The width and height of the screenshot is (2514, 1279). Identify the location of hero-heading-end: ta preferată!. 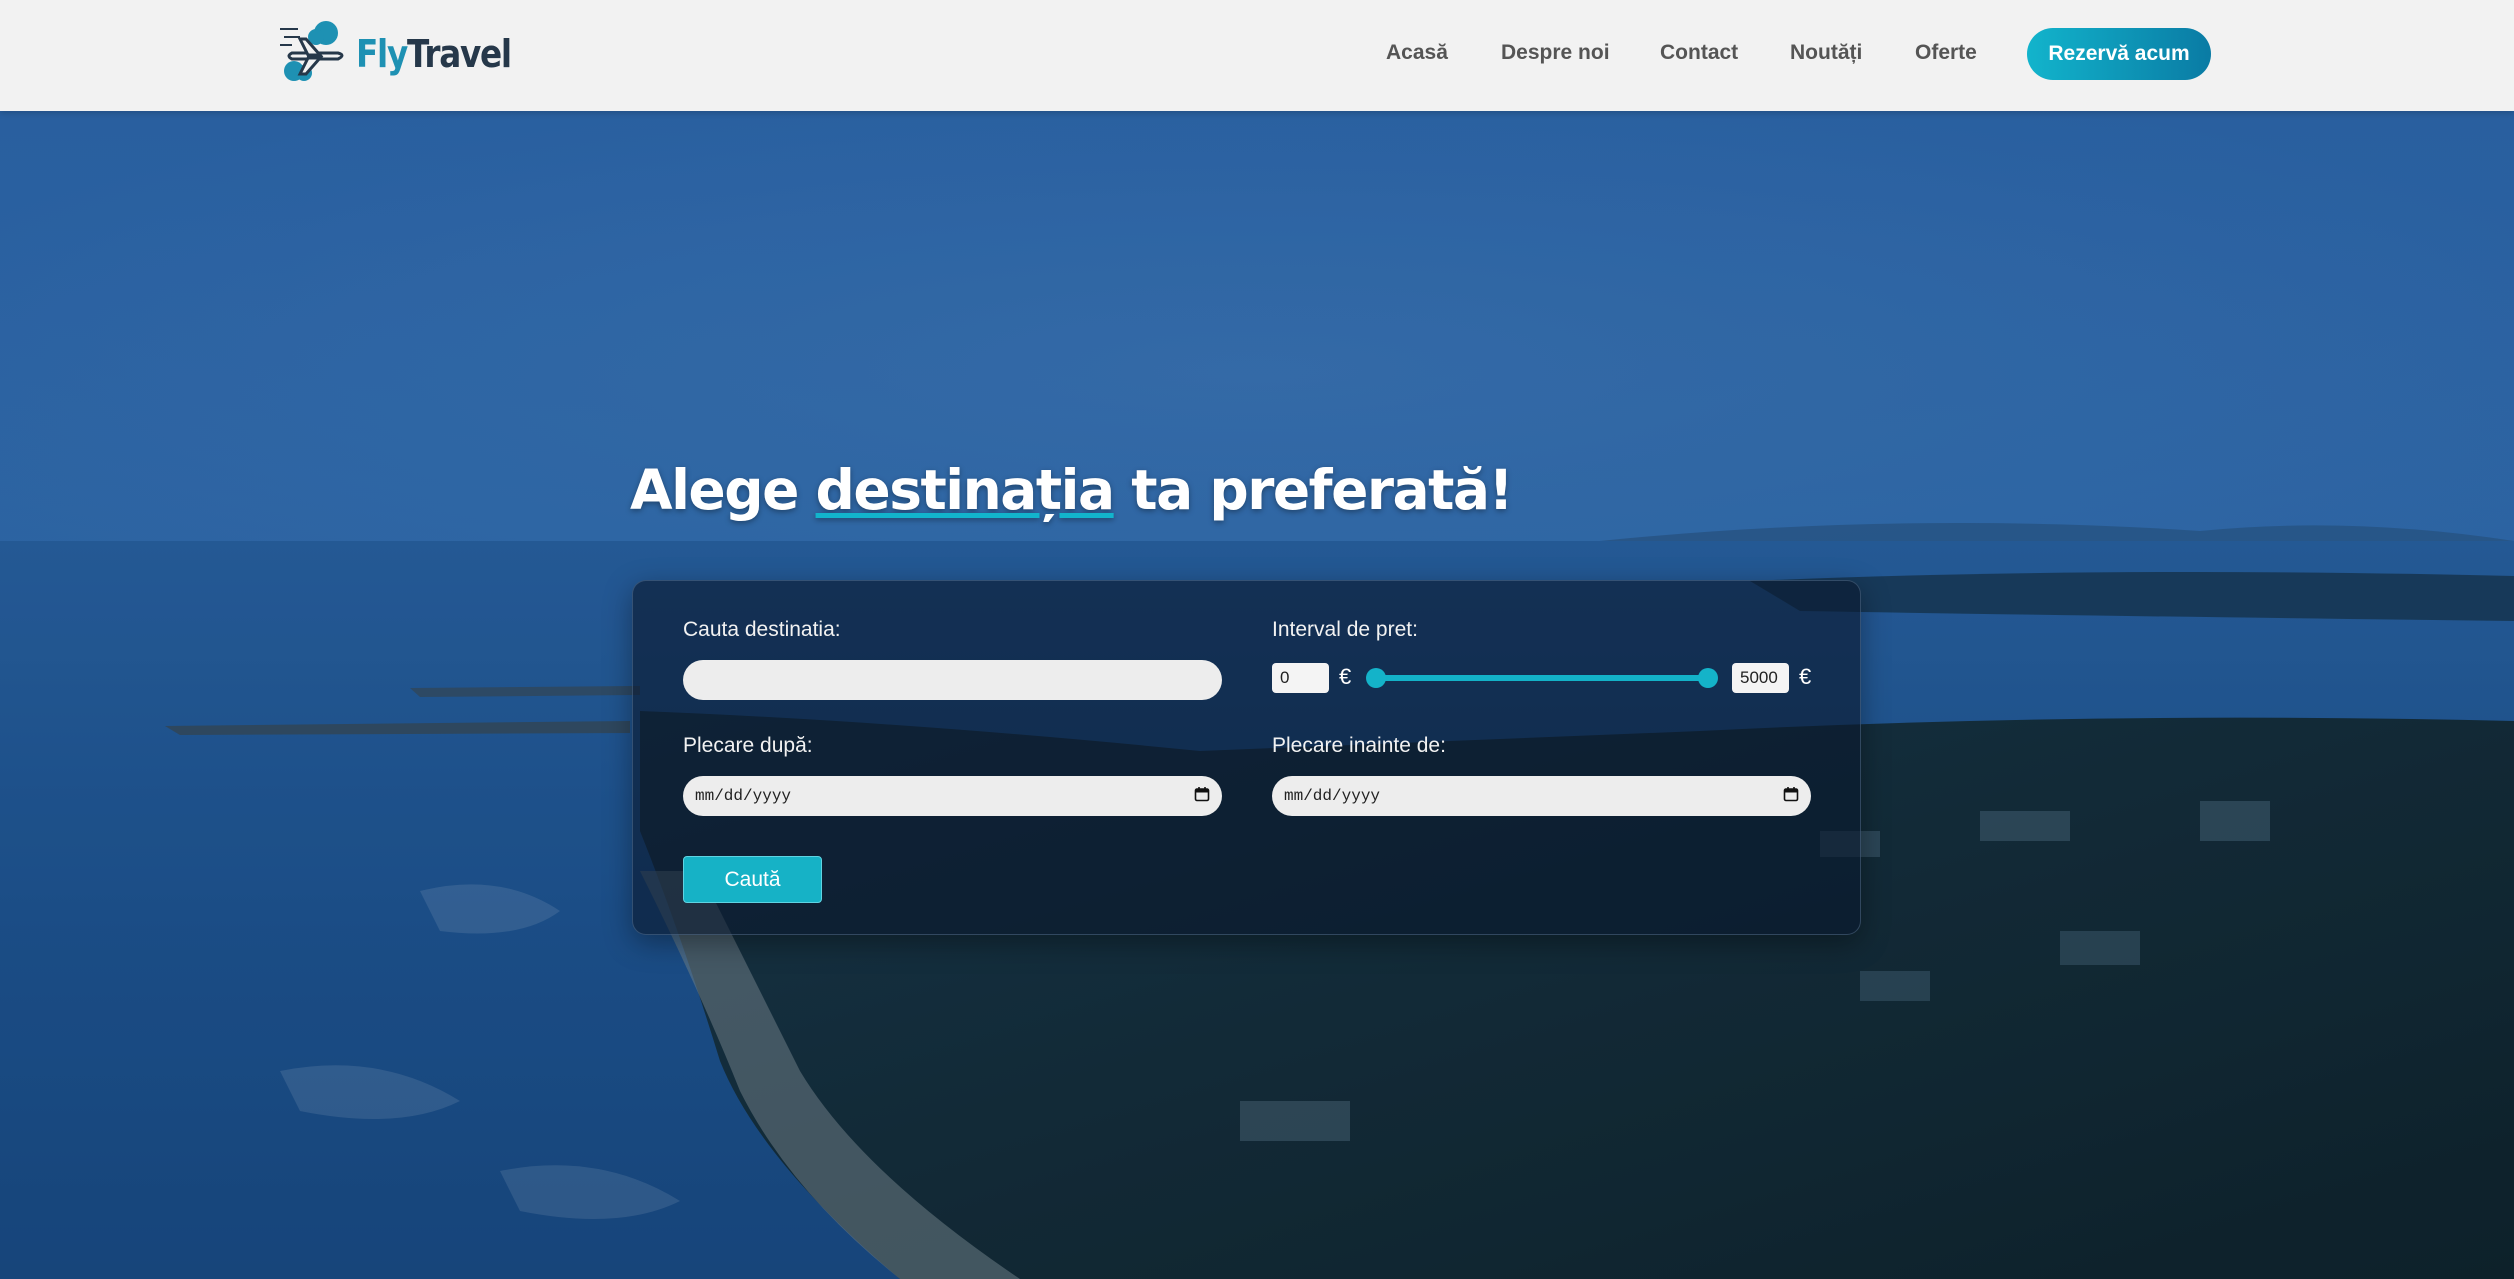
(1313, 490).